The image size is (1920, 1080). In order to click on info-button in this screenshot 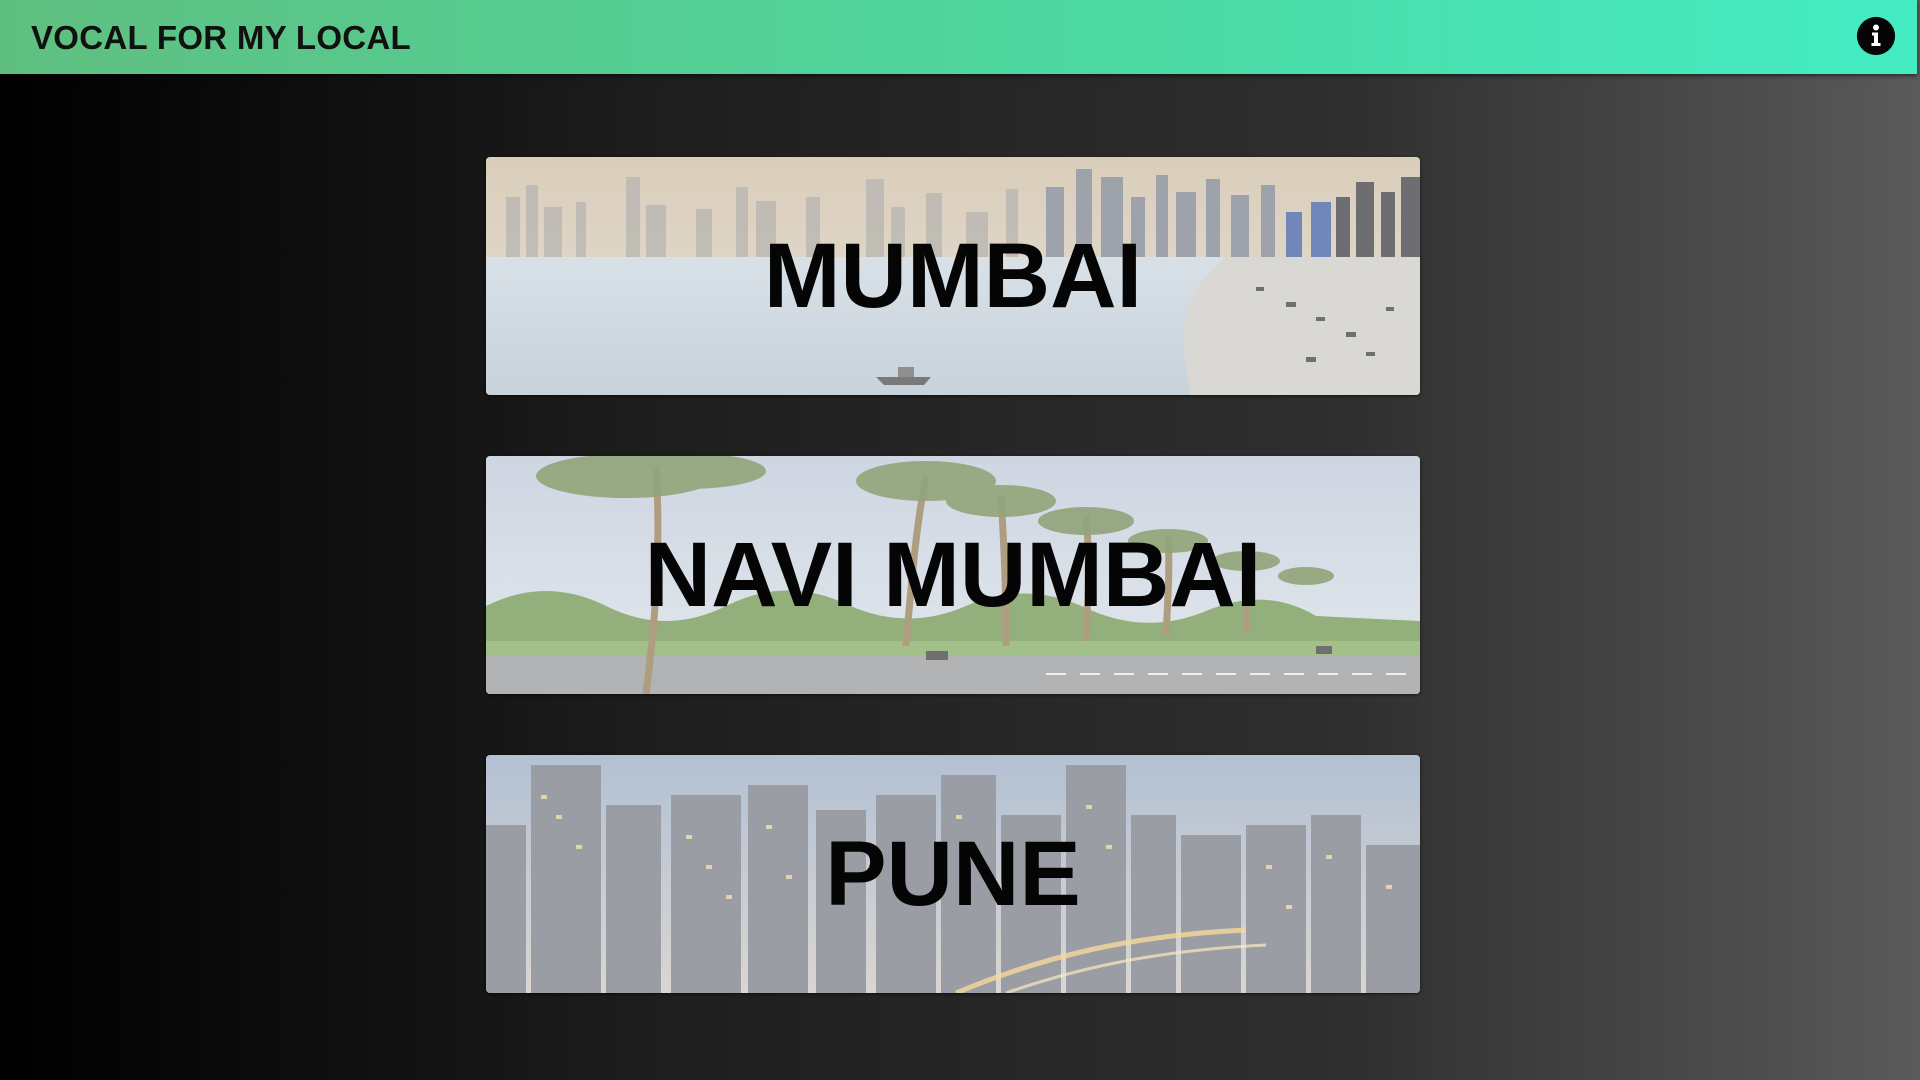, I will do `click(1876, 36)`.